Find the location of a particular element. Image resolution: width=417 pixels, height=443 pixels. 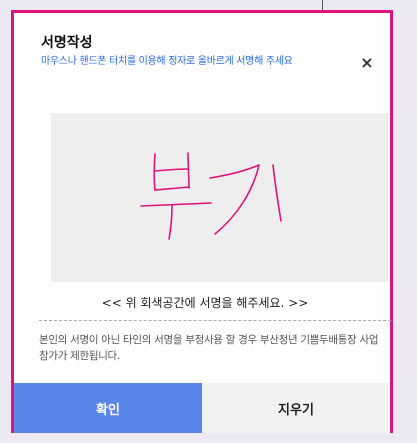

signature-strokes: 부기 is located at coordinates (211, 196).